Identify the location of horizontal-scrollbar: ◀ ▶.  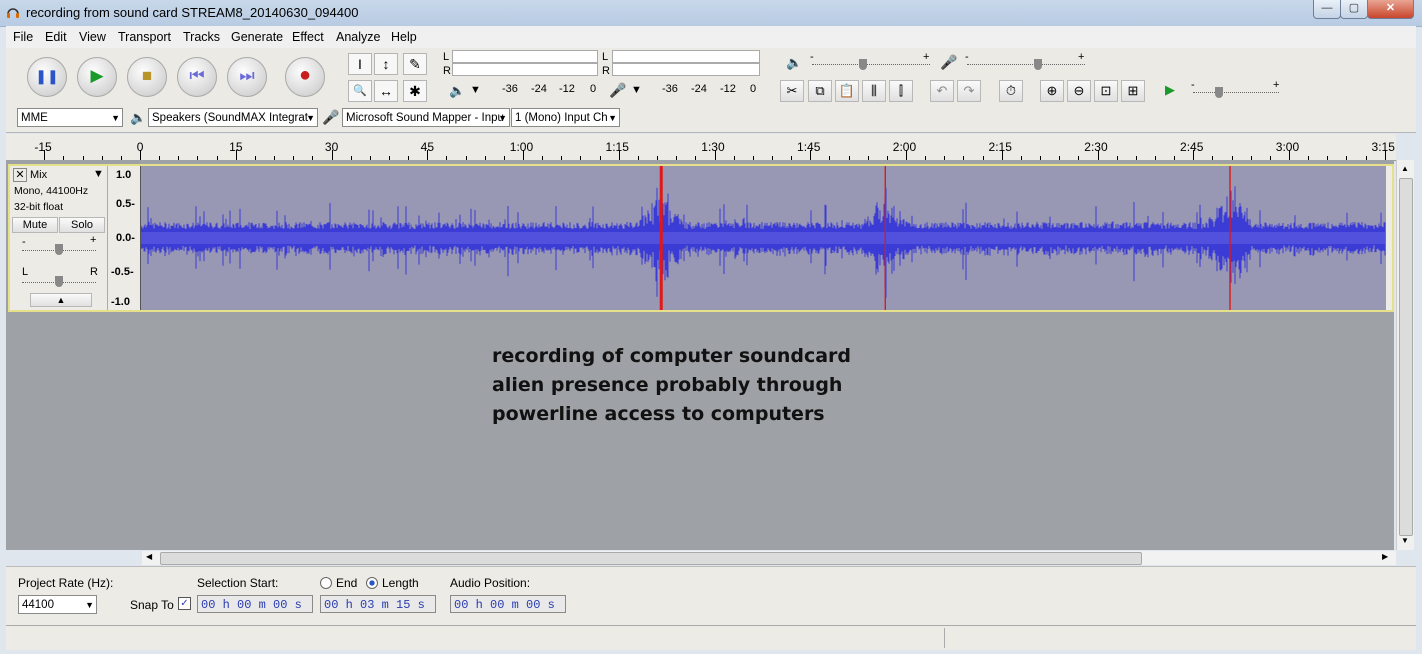
(769, 558).